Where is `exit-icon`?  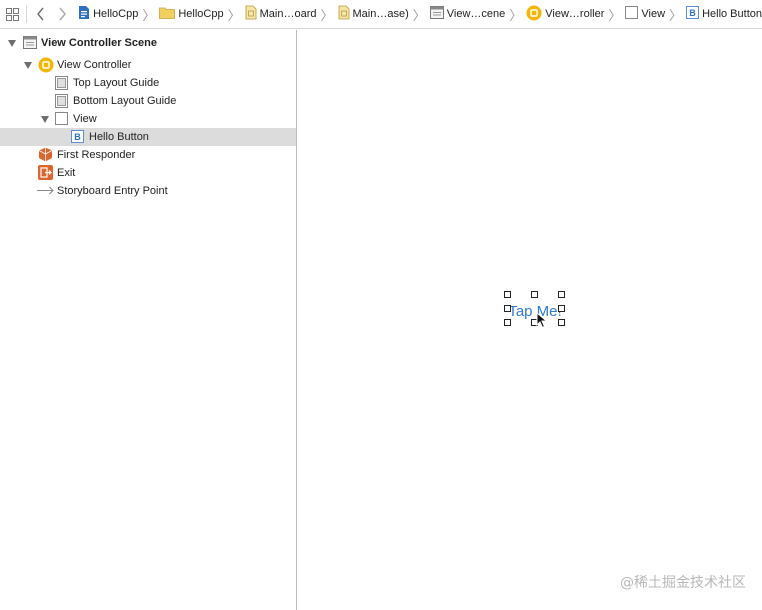
exit-icon is located at coordinates (45, 174).